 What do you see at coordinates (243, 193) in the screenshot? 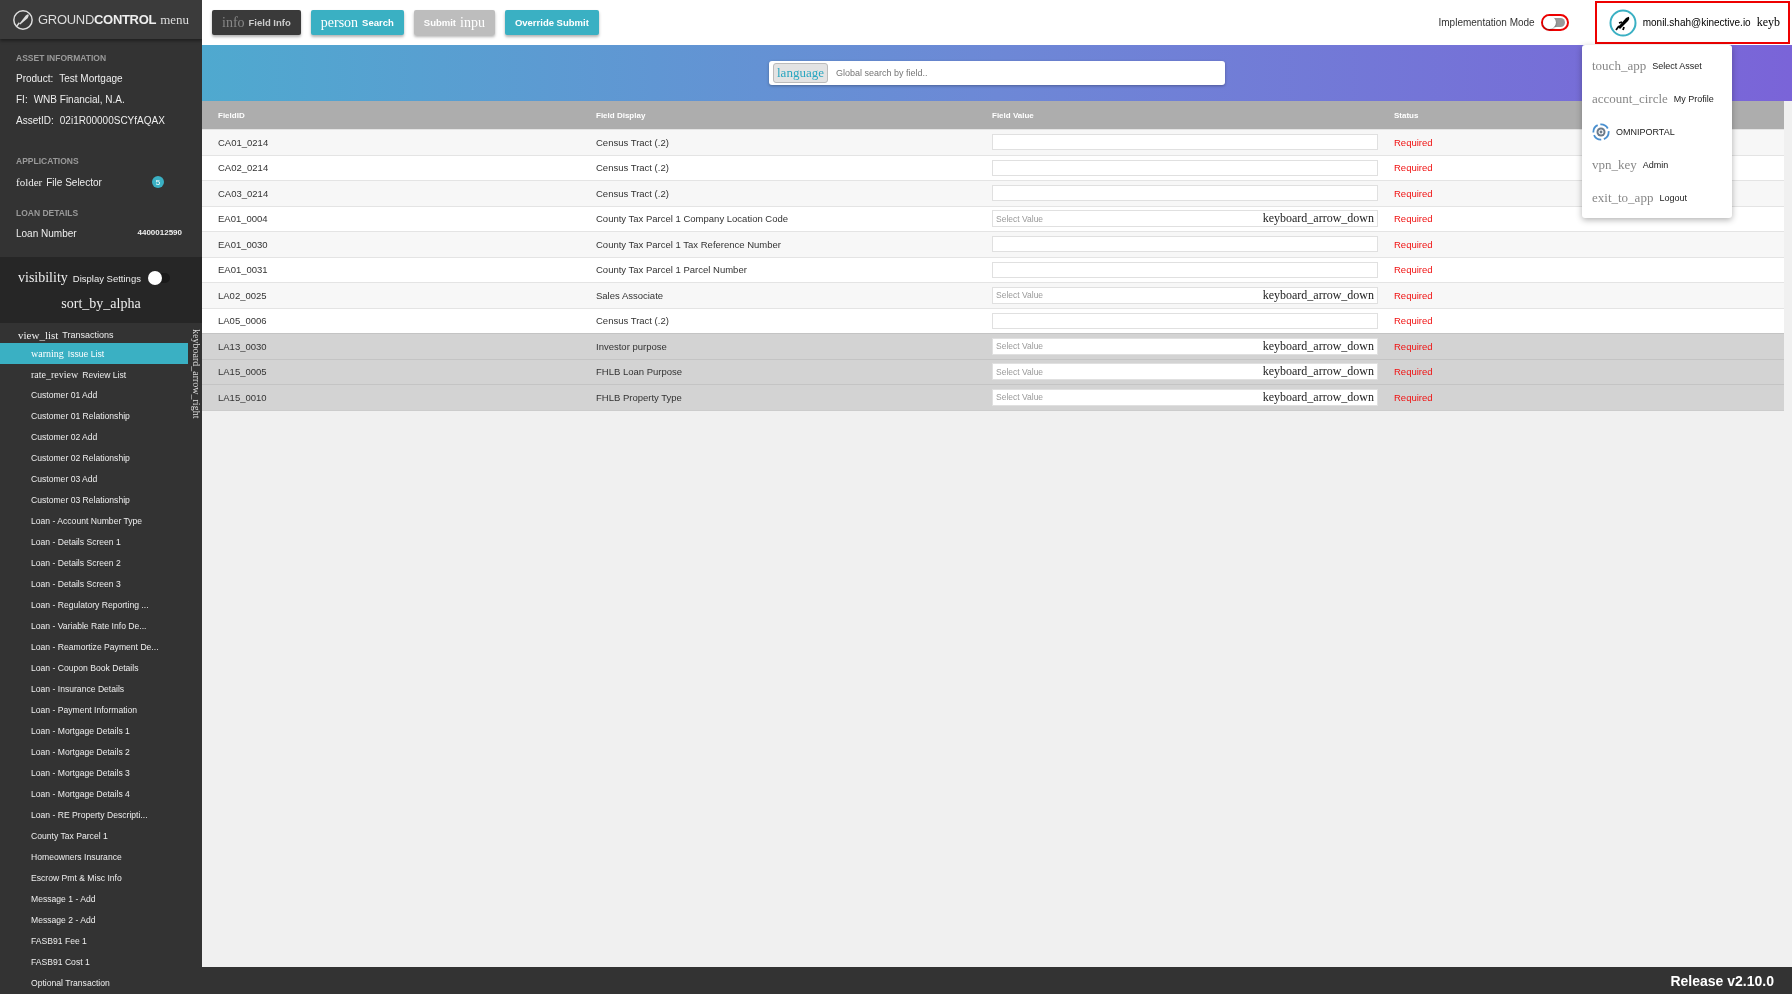
I see `table-cell-text: CA03_0214` at bounding box center [243, 193].